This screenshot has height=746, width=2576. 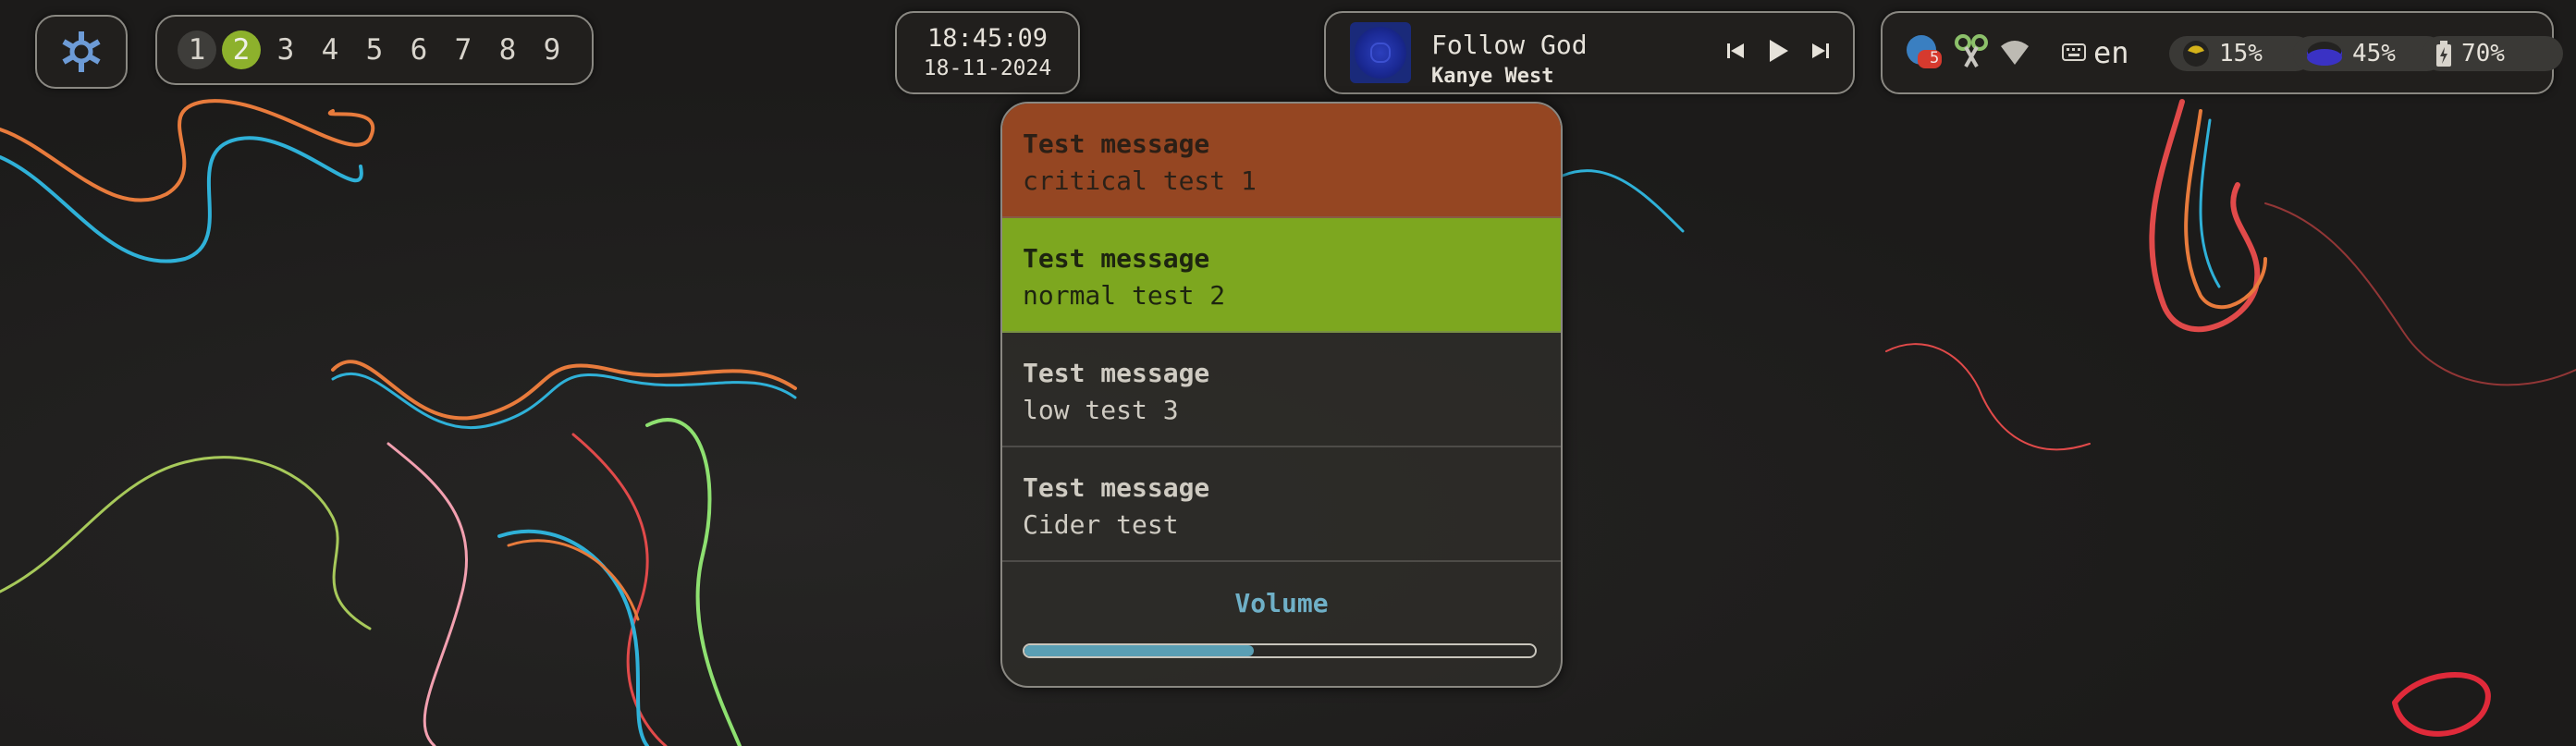 I want to click on previous-track-icon, so click(x=1735, y=51).